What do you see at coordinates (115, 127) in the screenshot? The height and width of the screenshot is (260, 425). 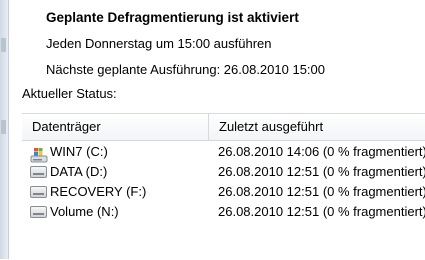 I see `column-header-drive: Datenträger` at bounding box center [115, 127].